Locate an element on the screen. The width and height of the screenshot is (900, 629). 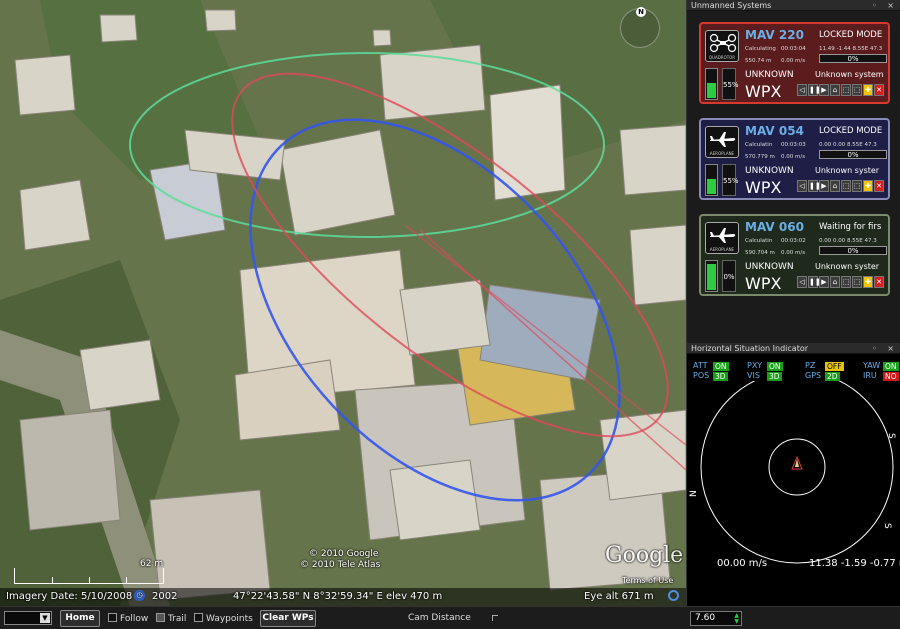
hsi-label-n: N is located at coordinates (694, 493).